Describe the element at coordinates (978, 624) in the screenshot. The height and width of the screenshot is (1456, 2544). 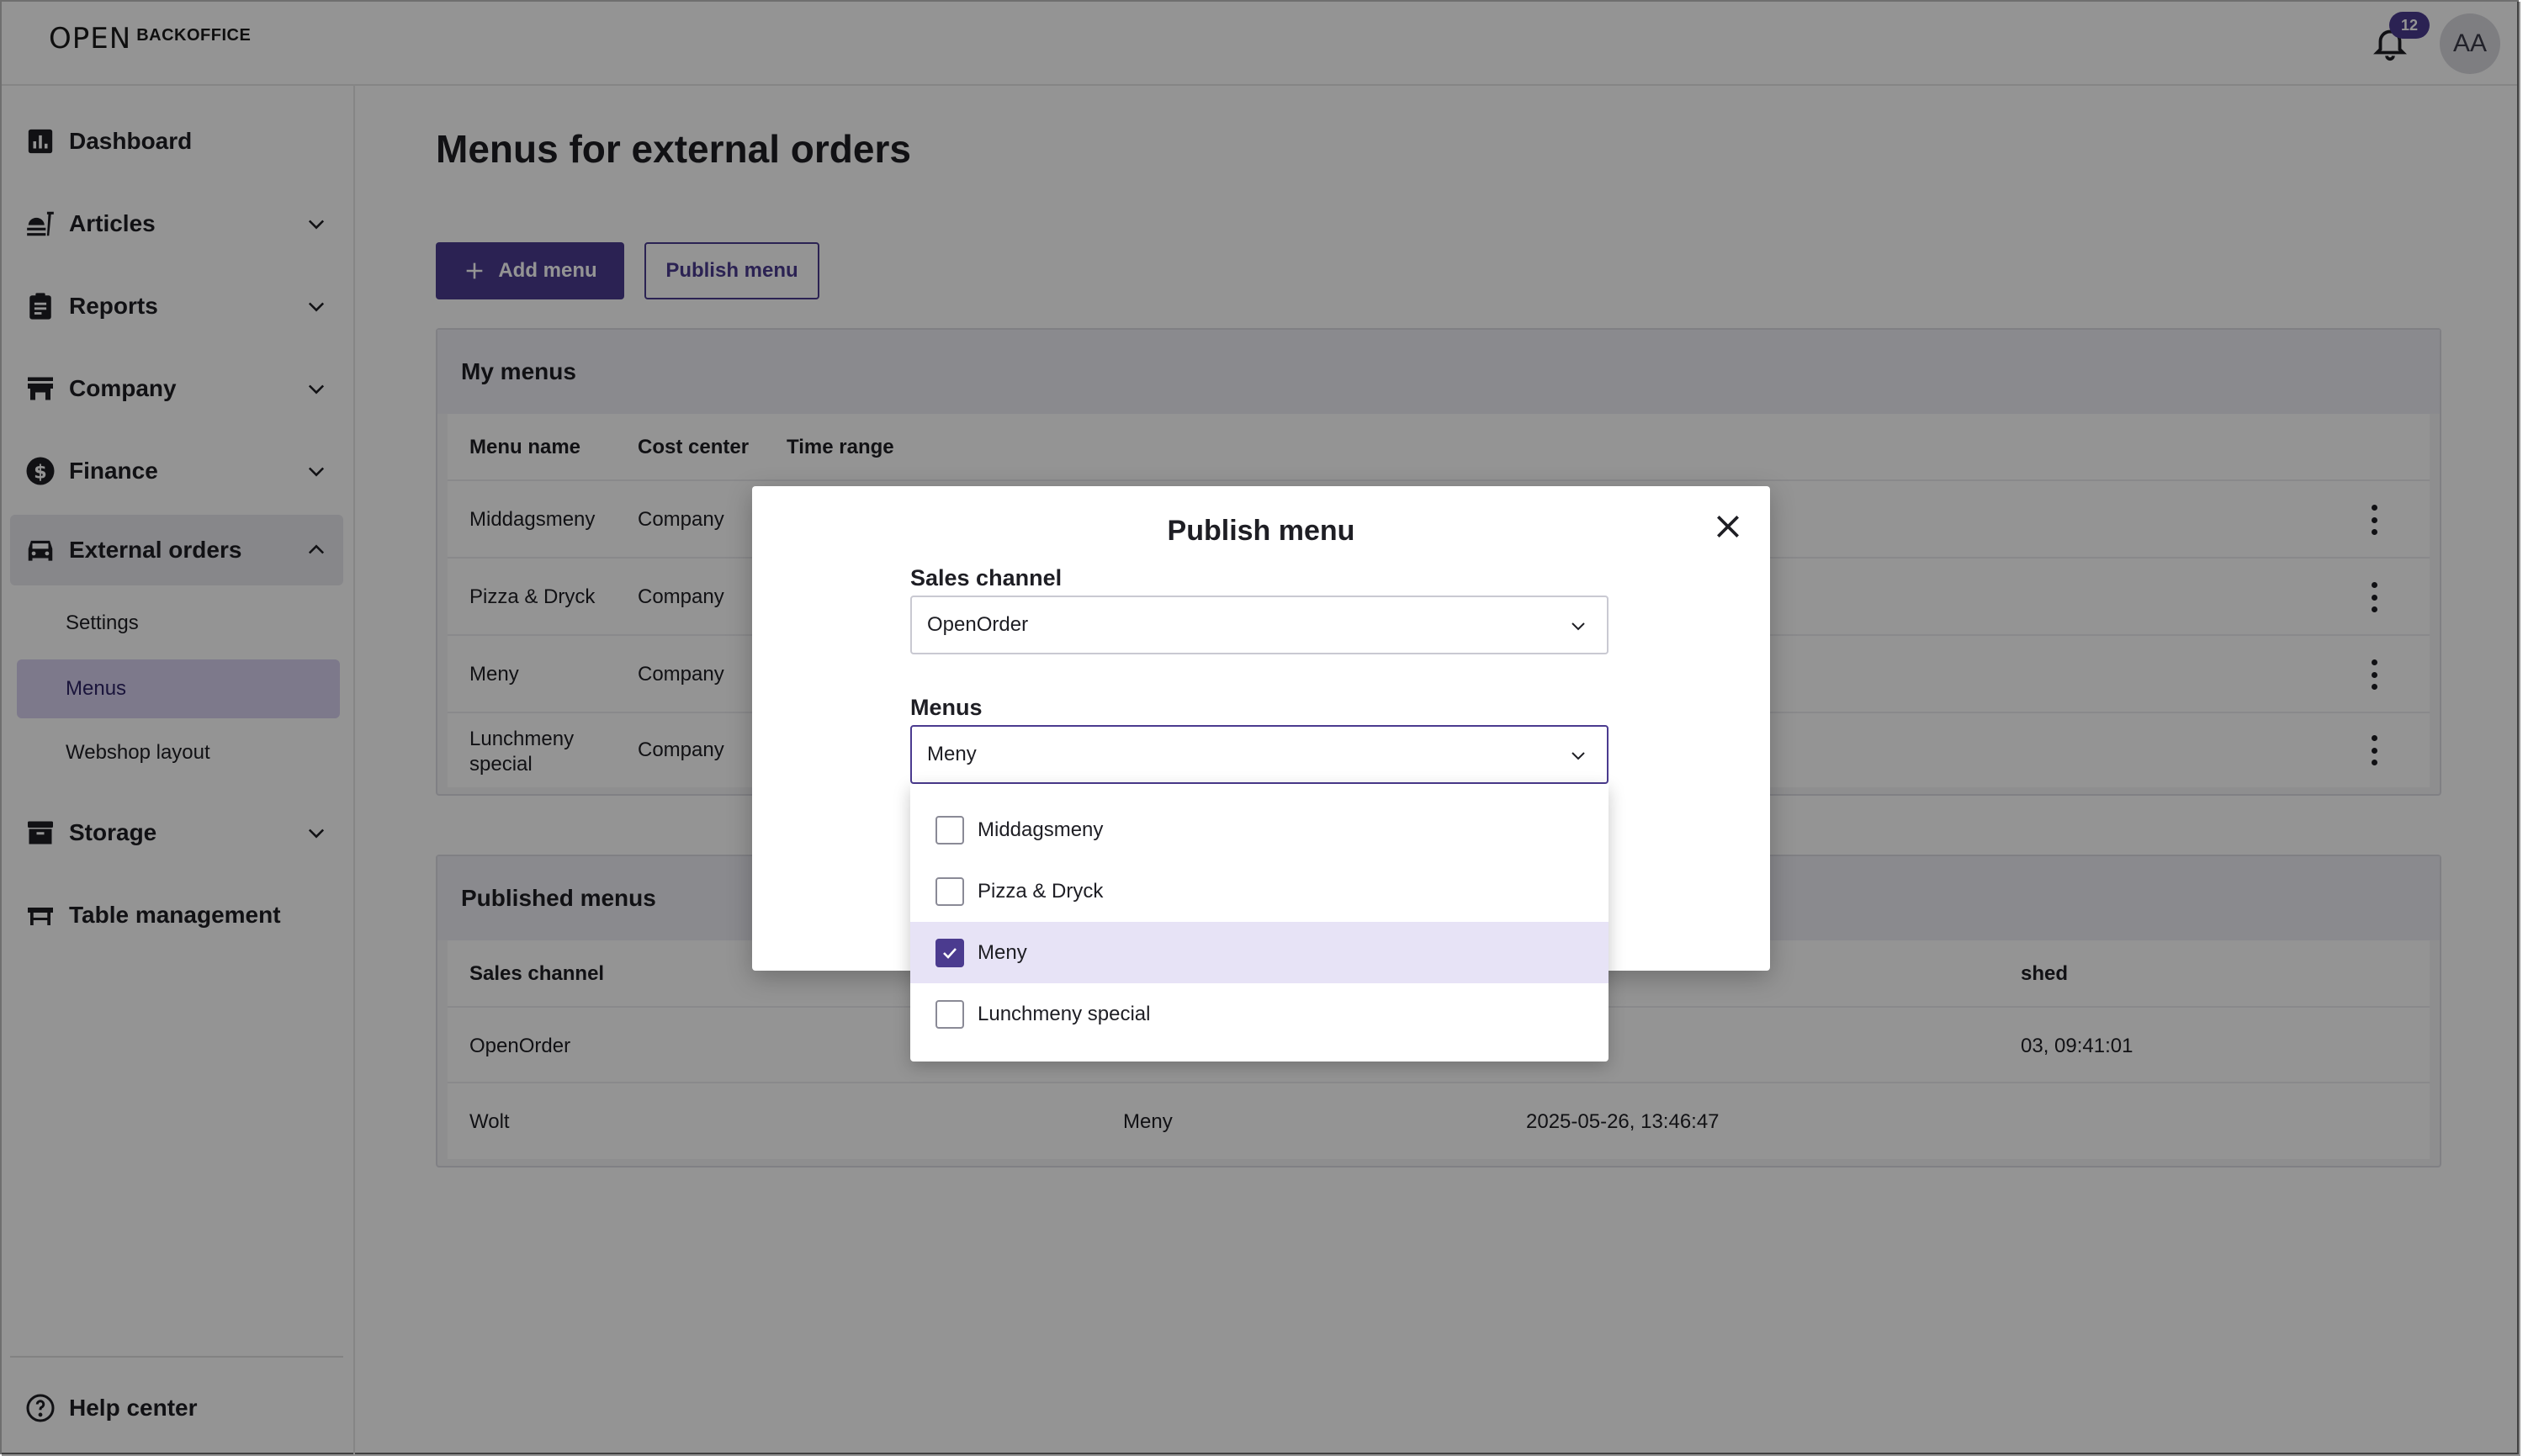
I see `sales-channel-value: OpenOrder` at that location.